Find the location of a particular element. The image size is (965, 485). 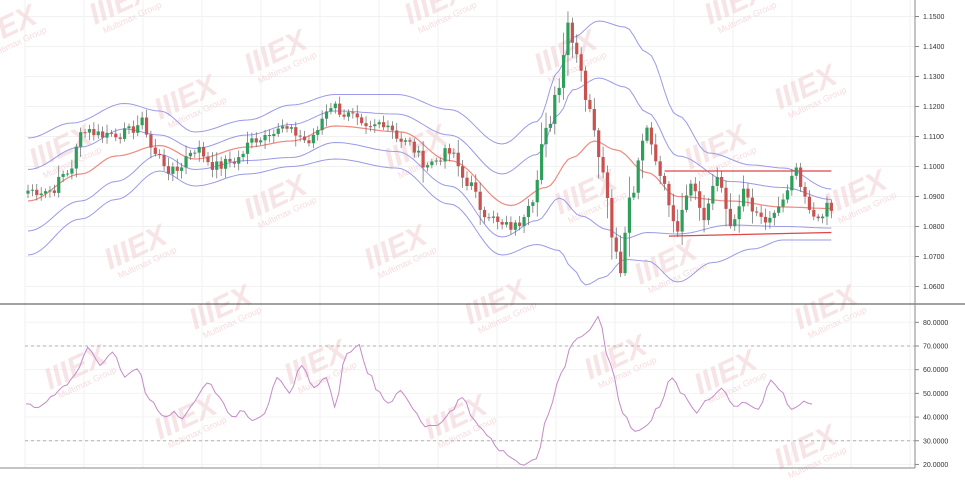

price-tick-label: 1.1000 is located at coordinates (934, 167).